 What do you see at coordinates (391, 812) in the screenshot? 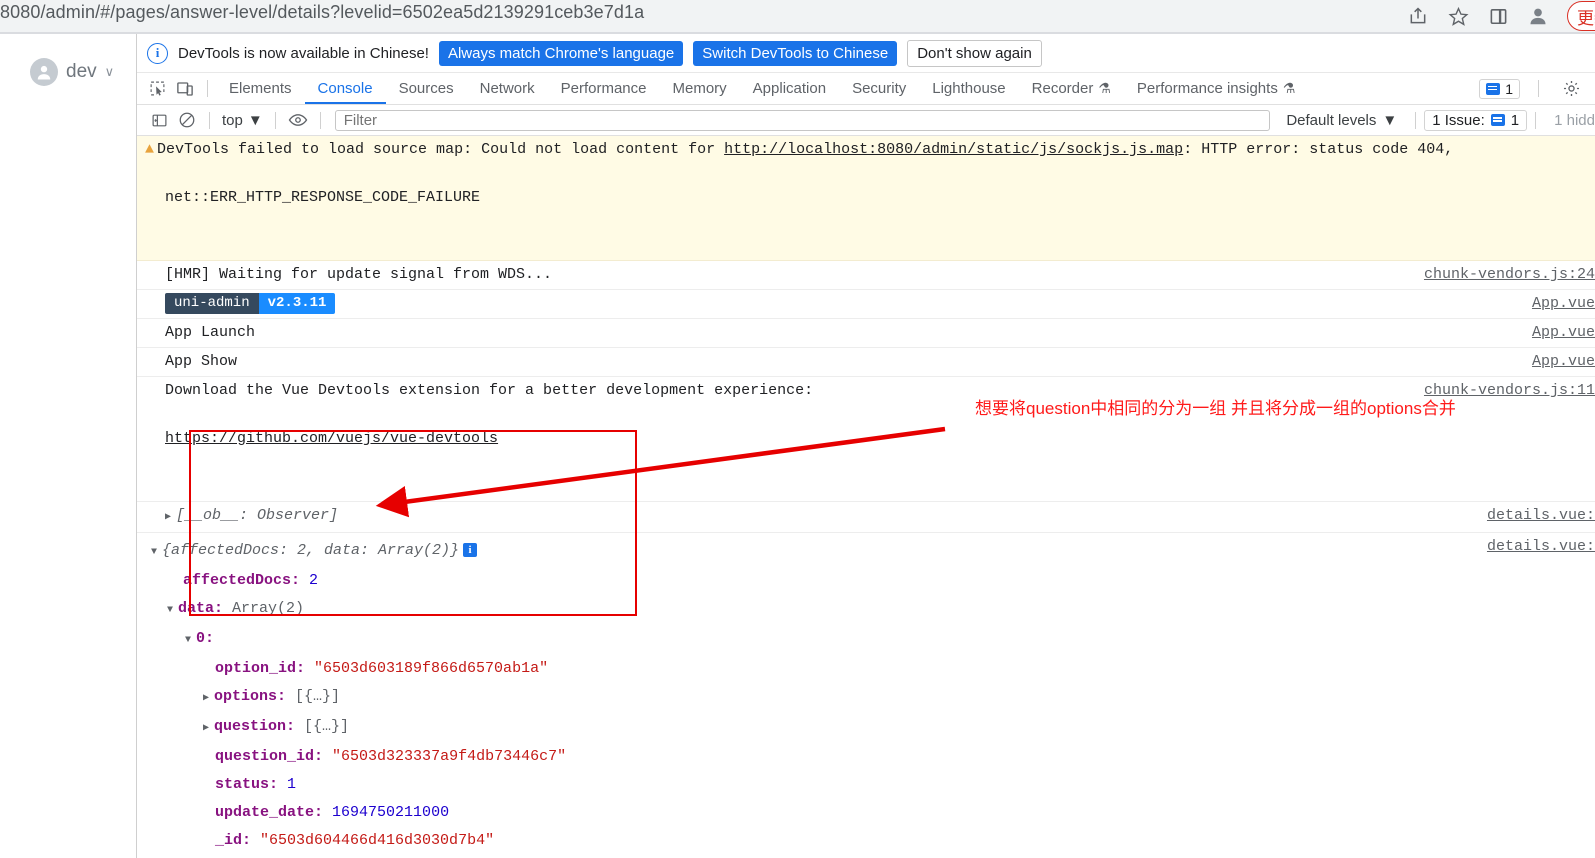
I see `property-value: 1694750211000` at bounding box center [391, 812].